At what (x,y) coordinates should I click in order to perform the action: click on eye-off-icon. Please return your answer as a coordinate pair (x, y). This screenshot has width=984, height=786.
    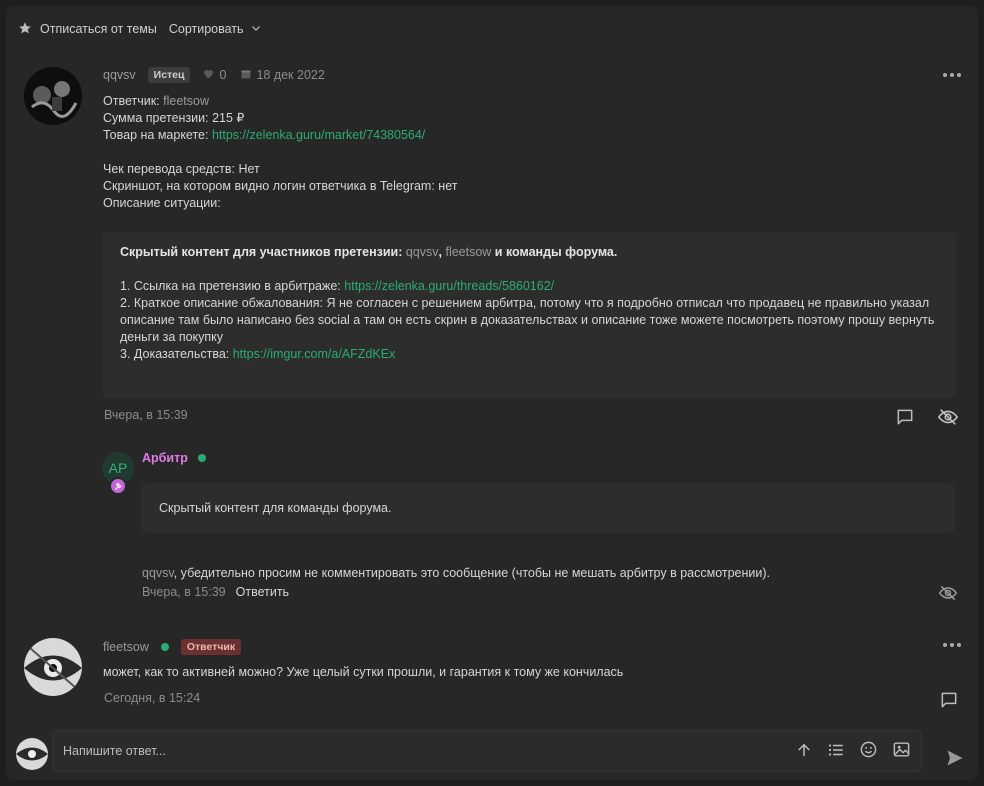
    Looking at the image, I should click on (948, 417).